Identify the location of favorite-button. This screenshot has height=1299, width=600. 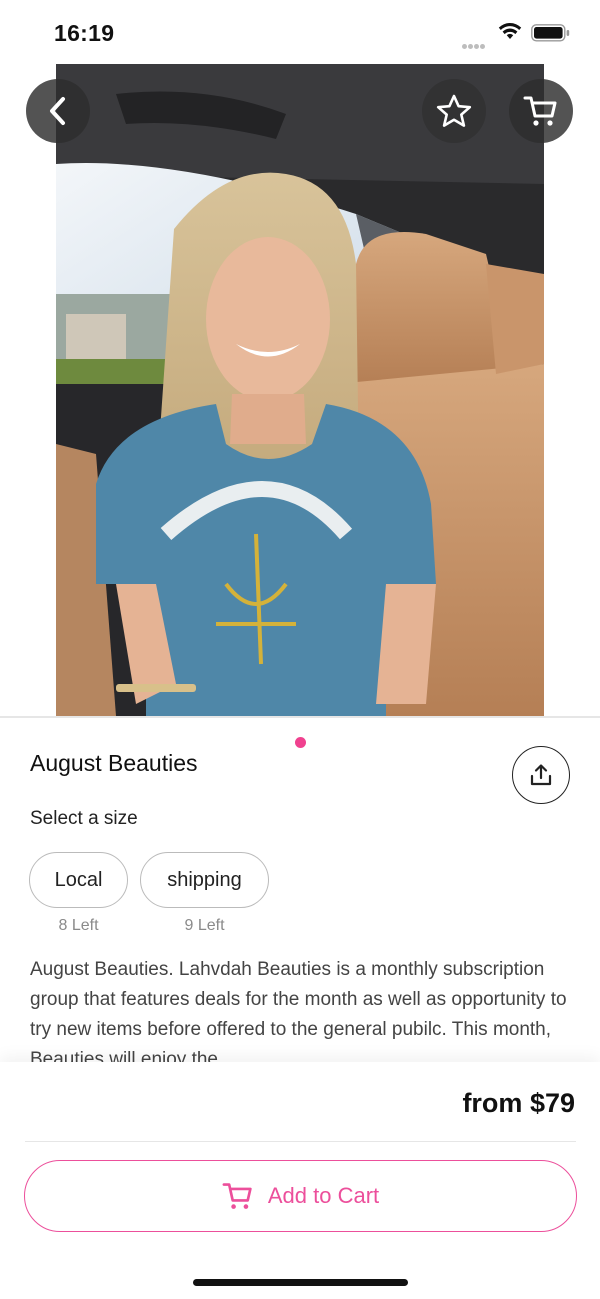
(454, 111).